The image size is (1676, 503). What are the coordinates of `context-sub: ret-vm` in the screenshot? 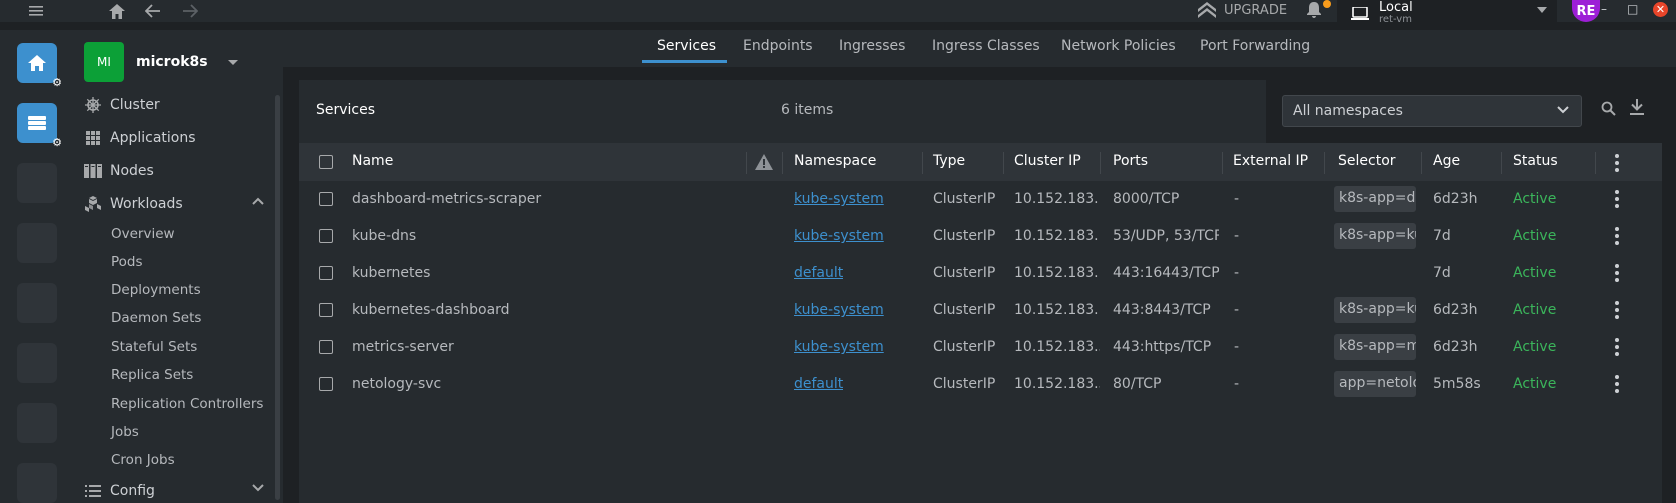 It's located at (1395, 19).